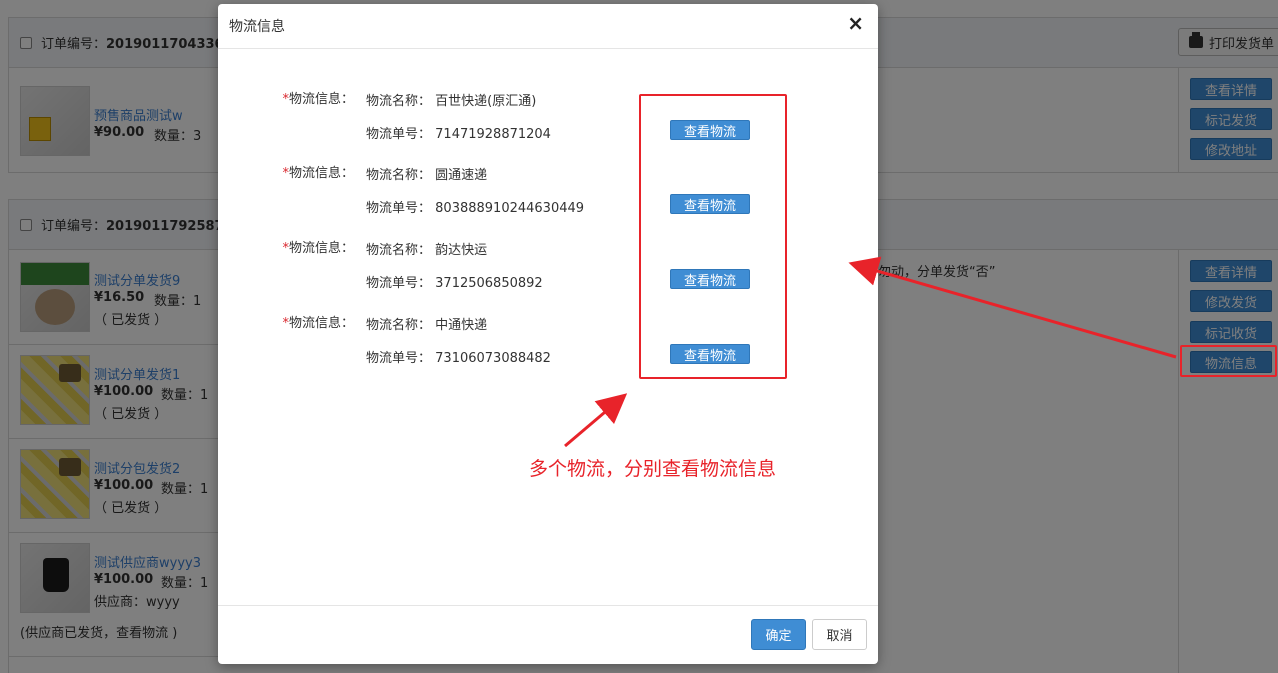  I want to click on tracking-number: 物流单号： 3712506850892, so click(454, 283).